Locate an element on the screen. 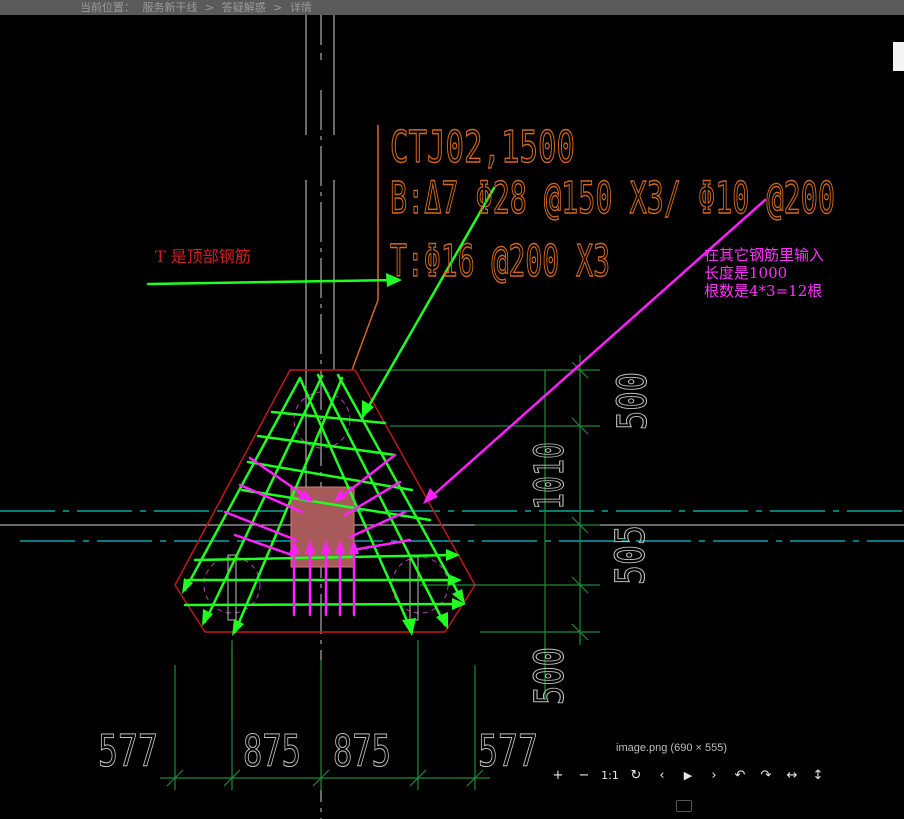  note-line: 在其它钢筋里输入 is located at coordinates (764, 255).